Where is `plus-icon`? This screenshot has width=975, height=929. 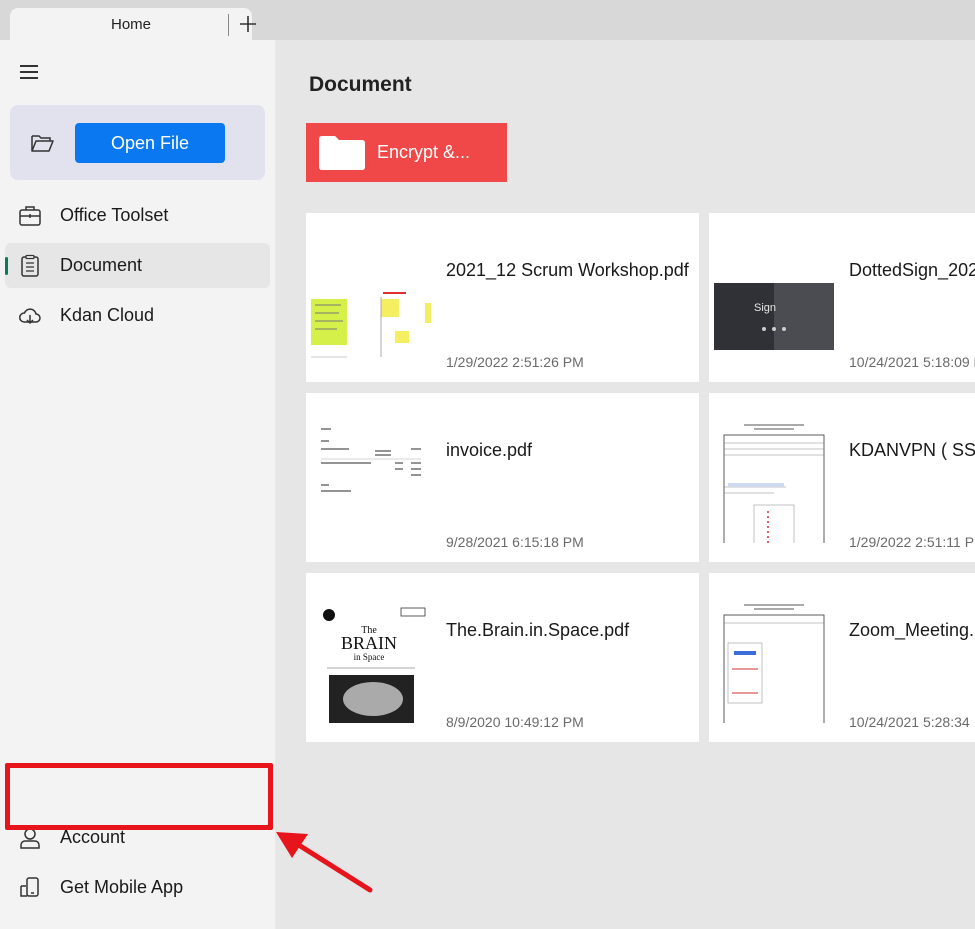
plus-icon is located at coordinates (248, 24).